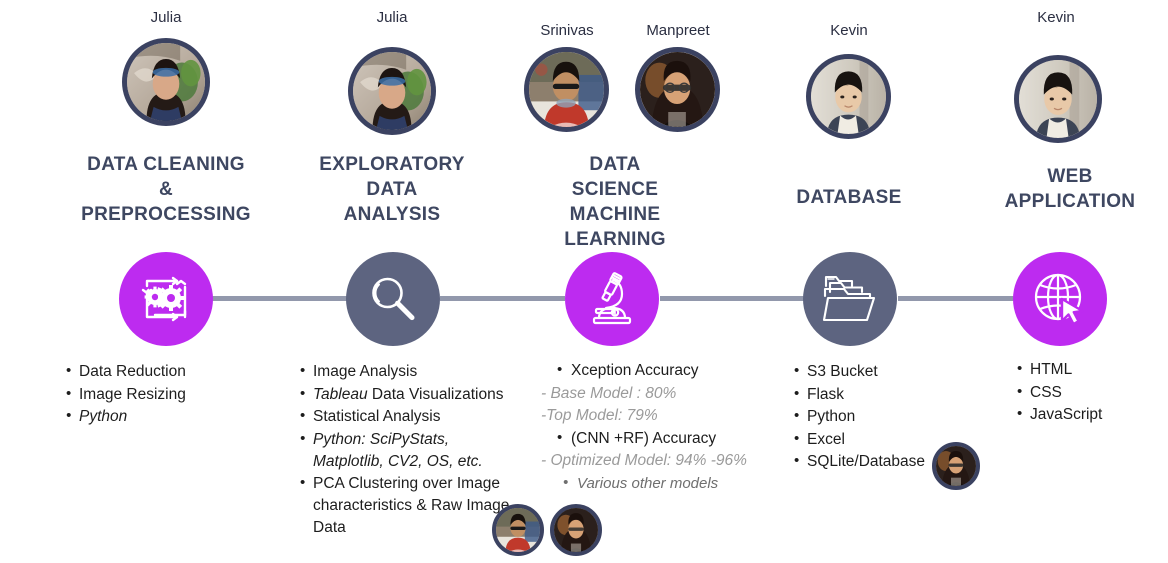 Image resolution: width=1168 pixels, height=563 pixels. What do you see at coordinates (166, 214) in the screenshot?
I see `title-line: PREPROCESSING` at bounding box center [166, 214].